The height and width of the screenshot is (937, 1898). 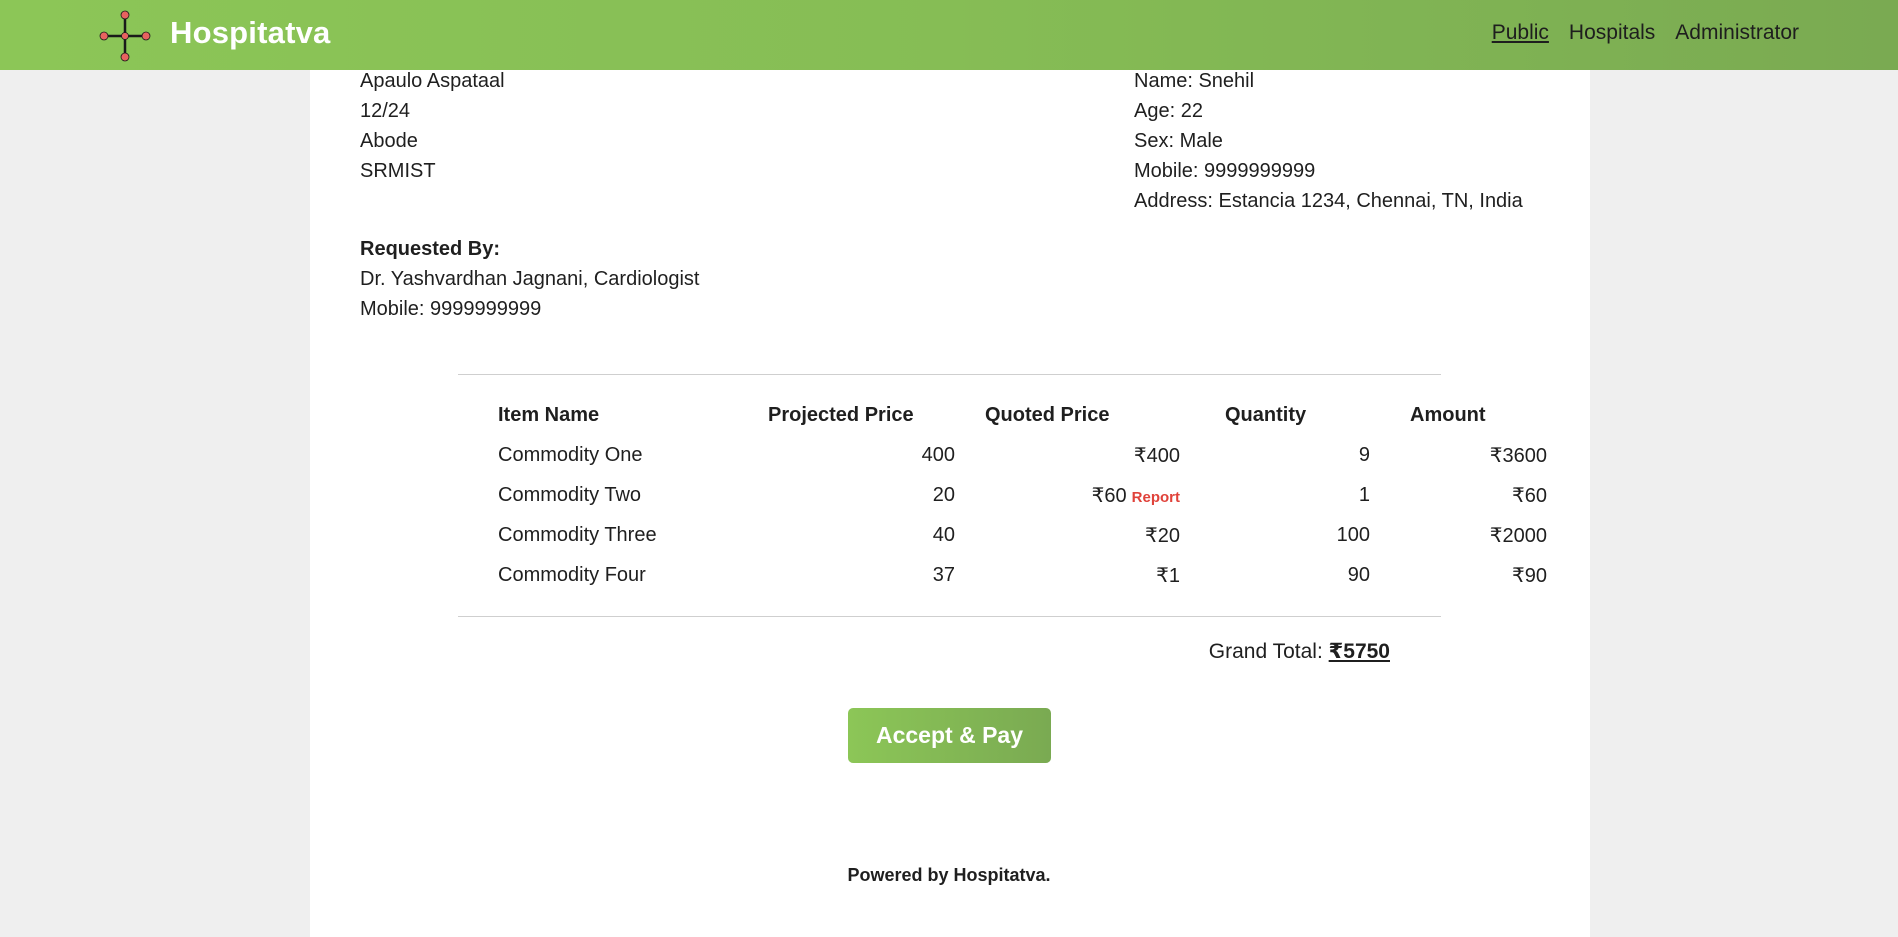 I want to click on projected-price: 400, so click(x=938, y=454).